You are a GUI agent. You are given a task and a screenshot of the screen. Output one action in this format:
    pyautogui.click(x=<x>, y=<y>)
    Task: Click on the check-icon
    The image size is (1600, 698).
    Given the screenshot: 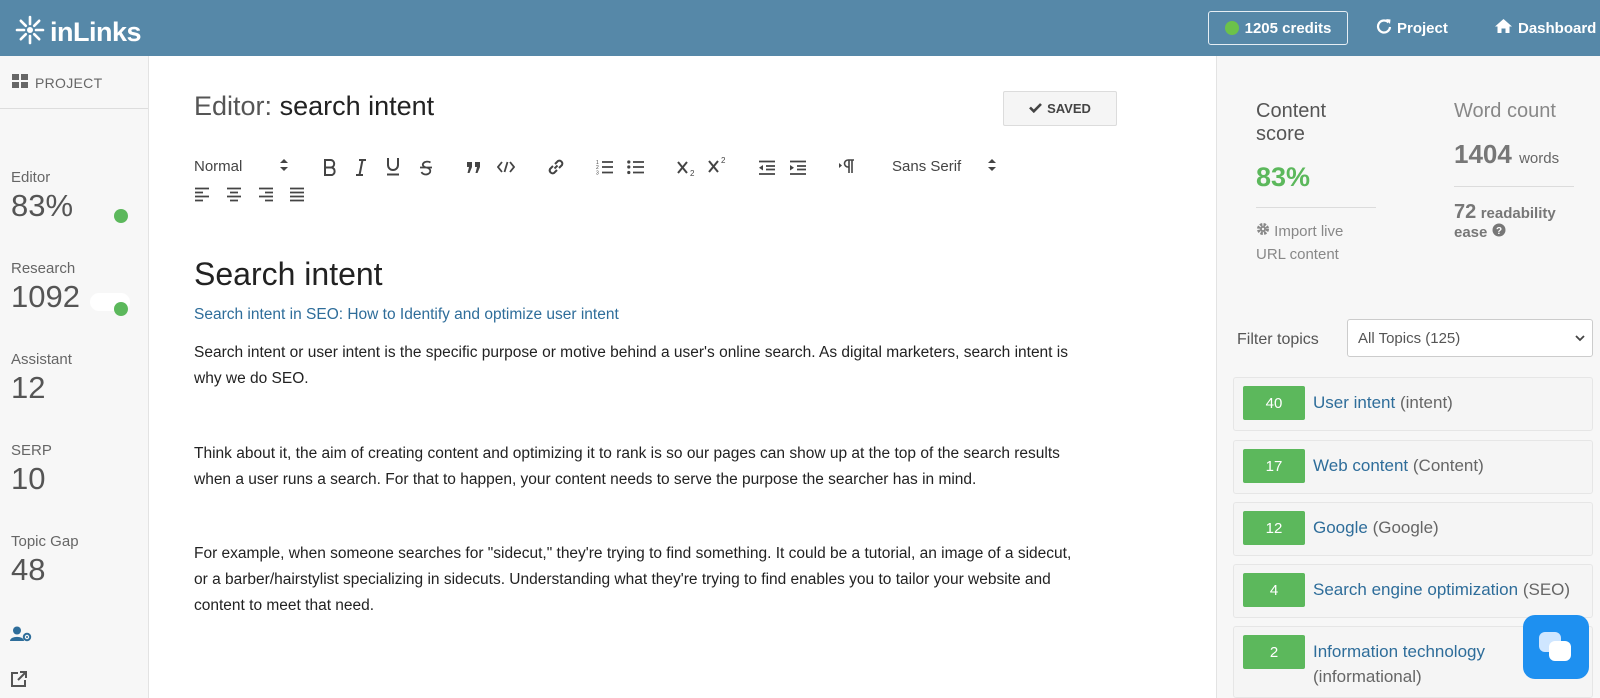 What is the action you would take?
    pyautogui.click(x=1036, y=108)
    